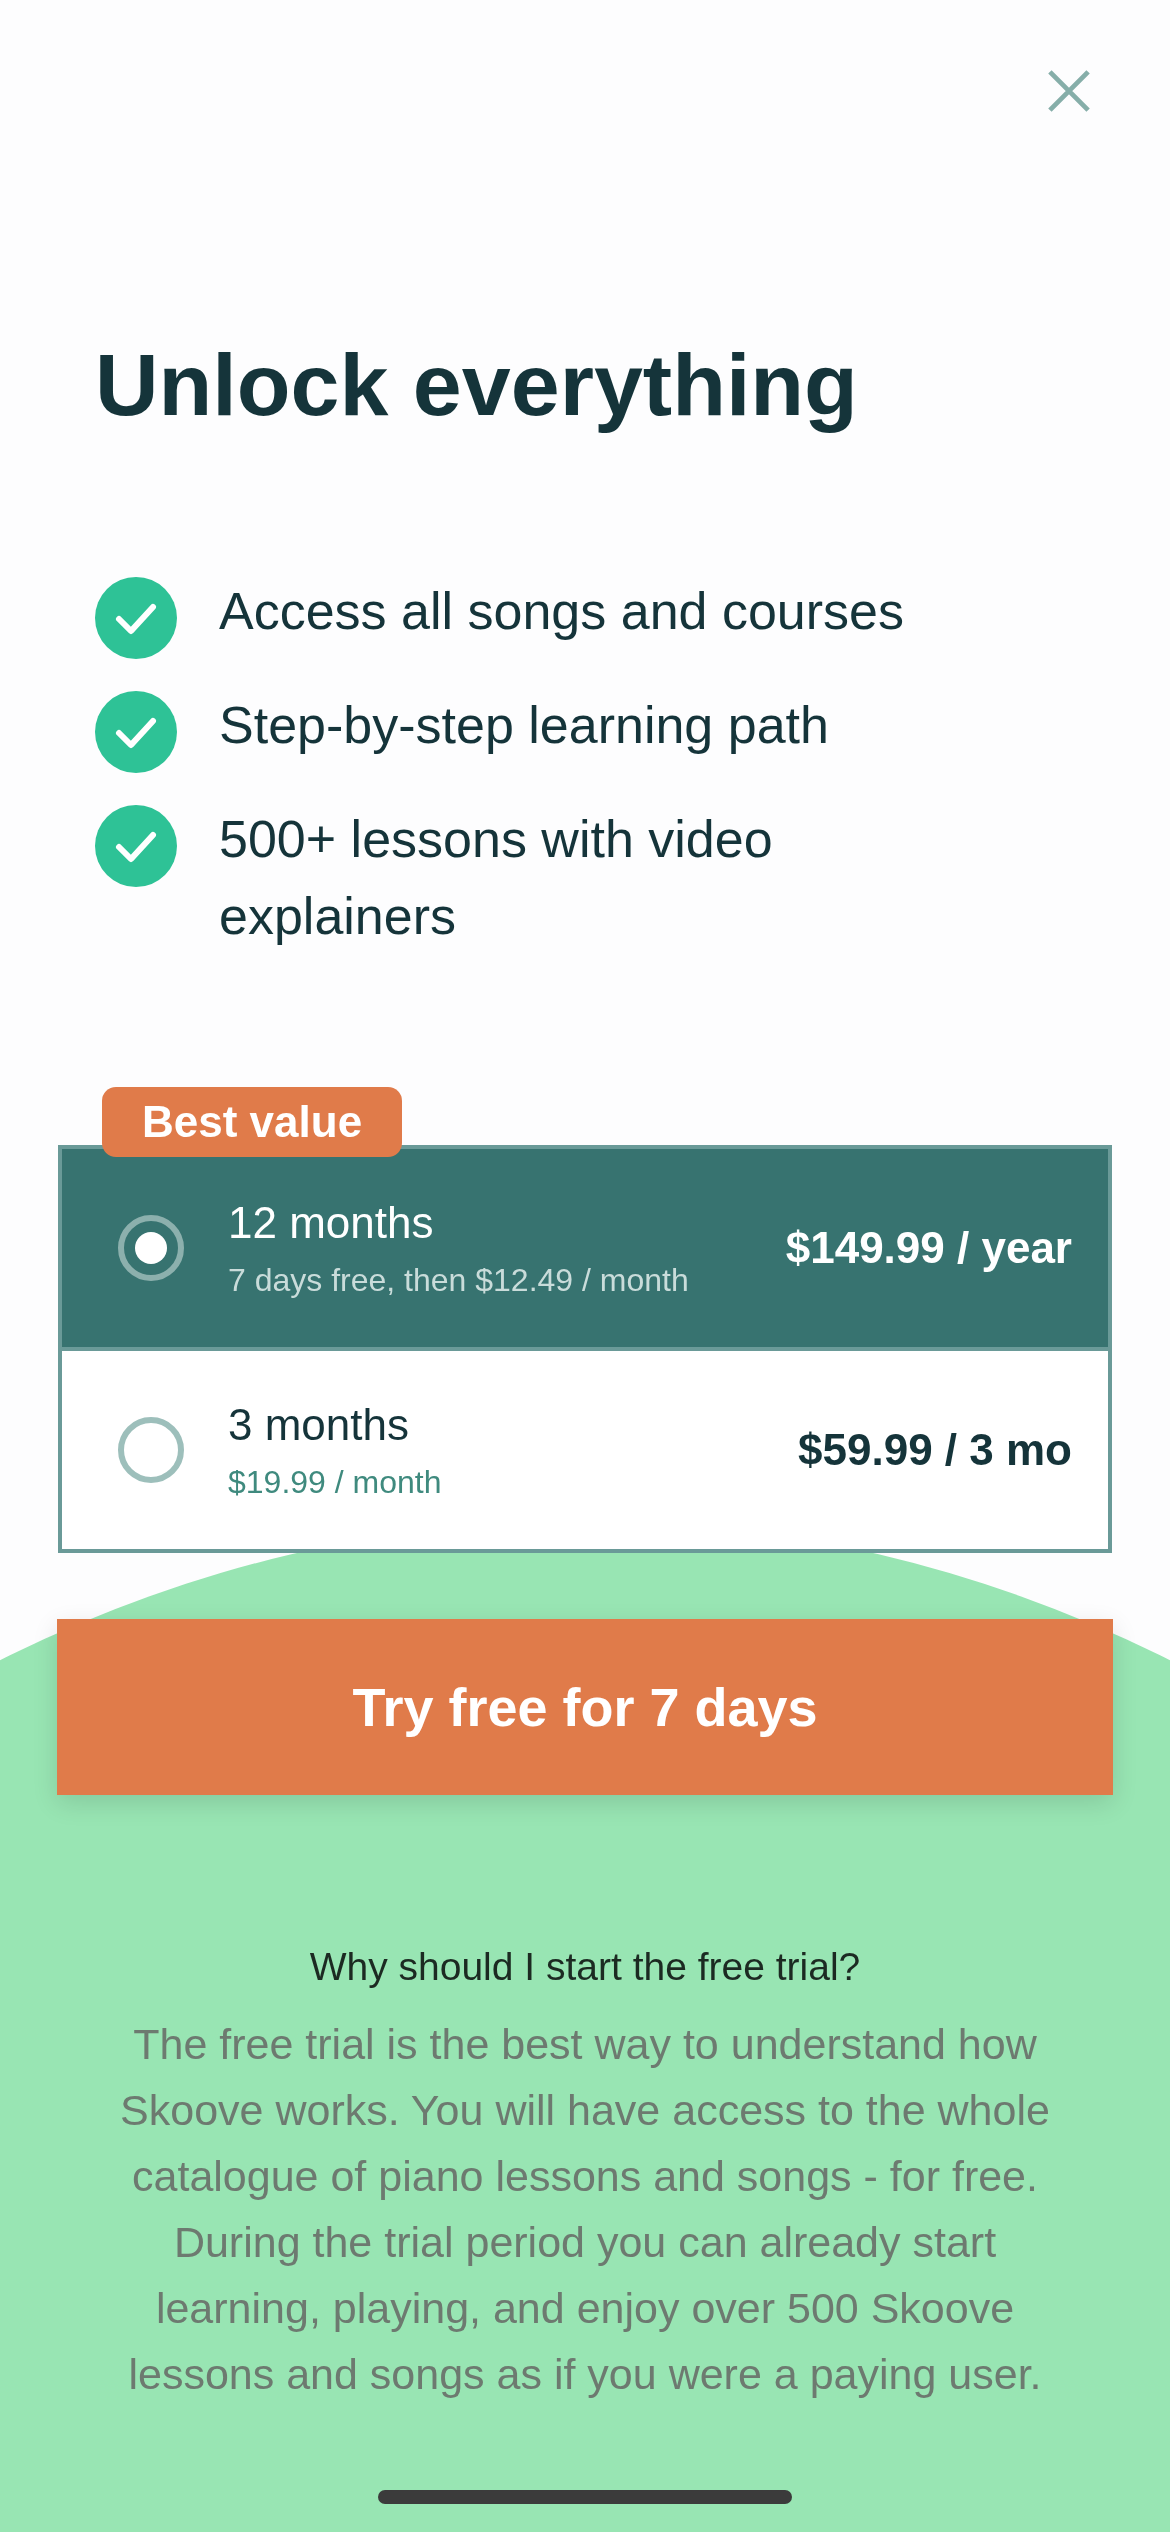 Image resolution: width=1170 pixels, height=2532 pixels. What do you see at coordinates (585, 1707) in the screenshot?
I see `try-free-button: Try free for 7 days` at bounding box center [585, 1707].